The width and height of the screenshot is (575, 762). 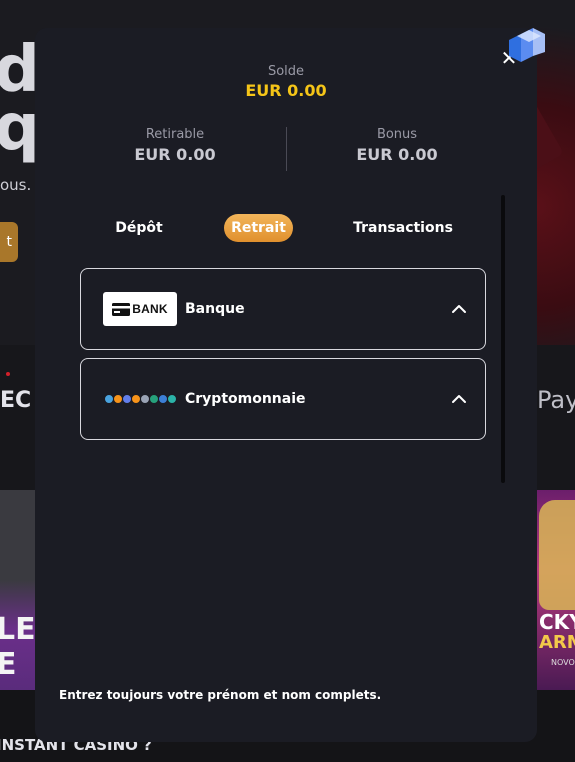 What do you see at coordinates (397, 134) in the screenshot?
I see `bonus-label: Bonus` at bounding box center [397, 134].